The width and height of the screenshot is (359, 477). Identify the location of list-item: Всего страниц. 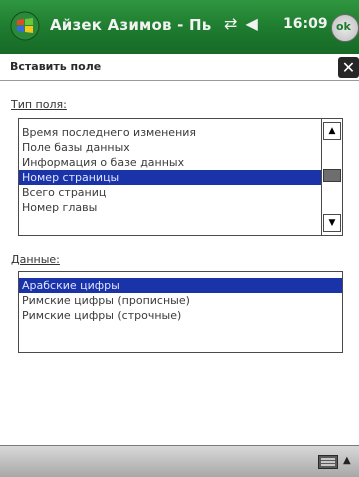
(180, 192).